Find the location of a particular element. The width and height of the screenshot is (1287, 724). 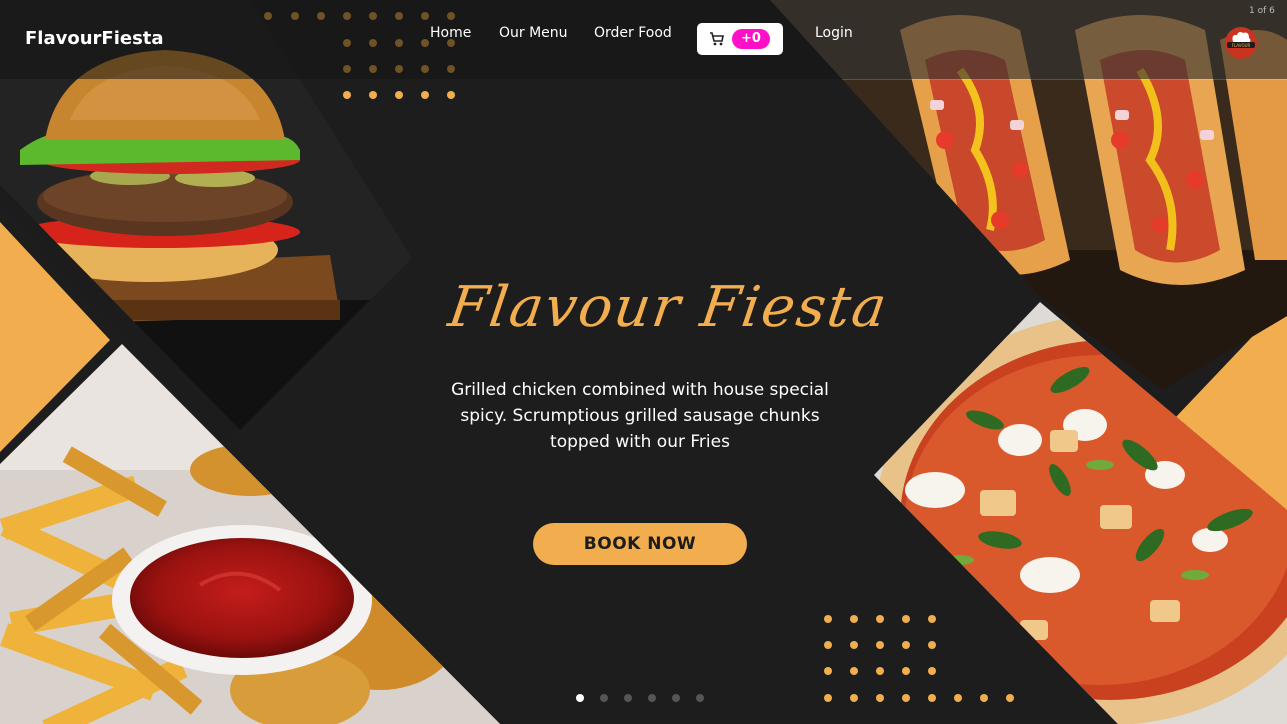

nav-menu-link: Our Menu is located at coordinates (533, 33).